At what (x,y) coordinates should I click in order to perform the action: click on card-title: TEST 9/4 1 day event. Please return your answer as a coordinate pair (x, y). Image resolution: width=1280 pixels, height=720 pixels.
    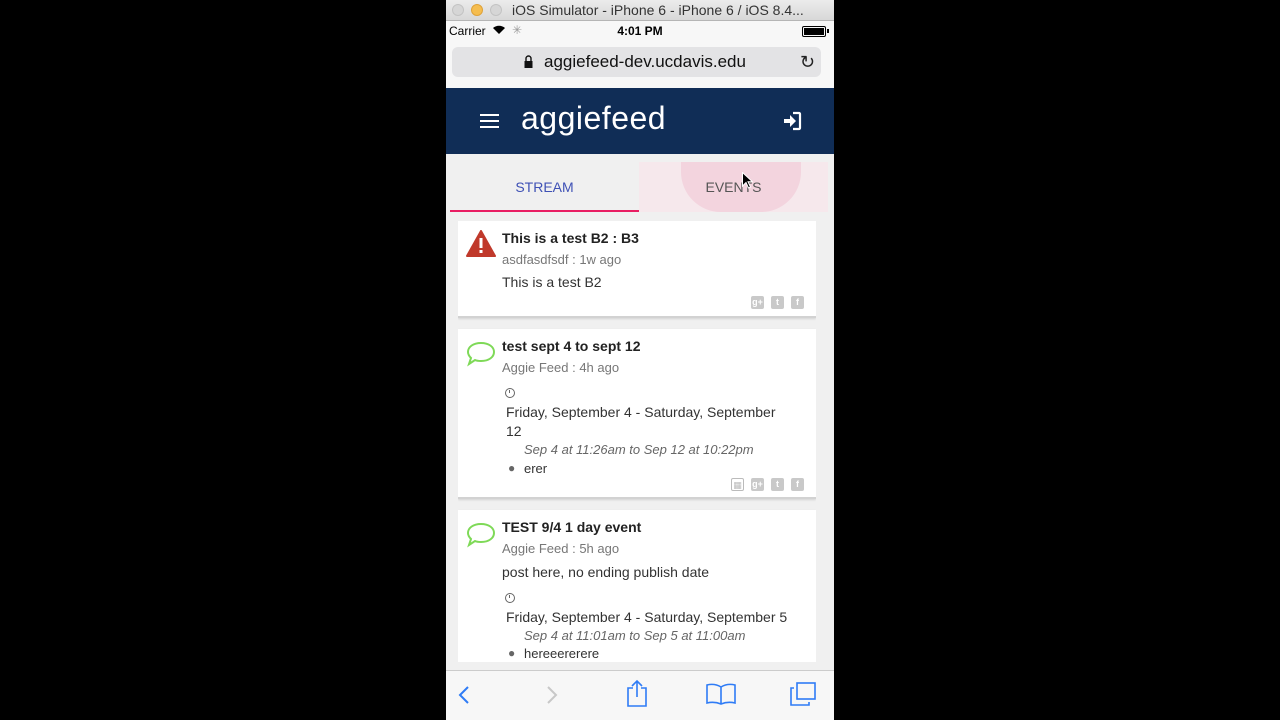
    Looking at the image, I should click on (571, 527).